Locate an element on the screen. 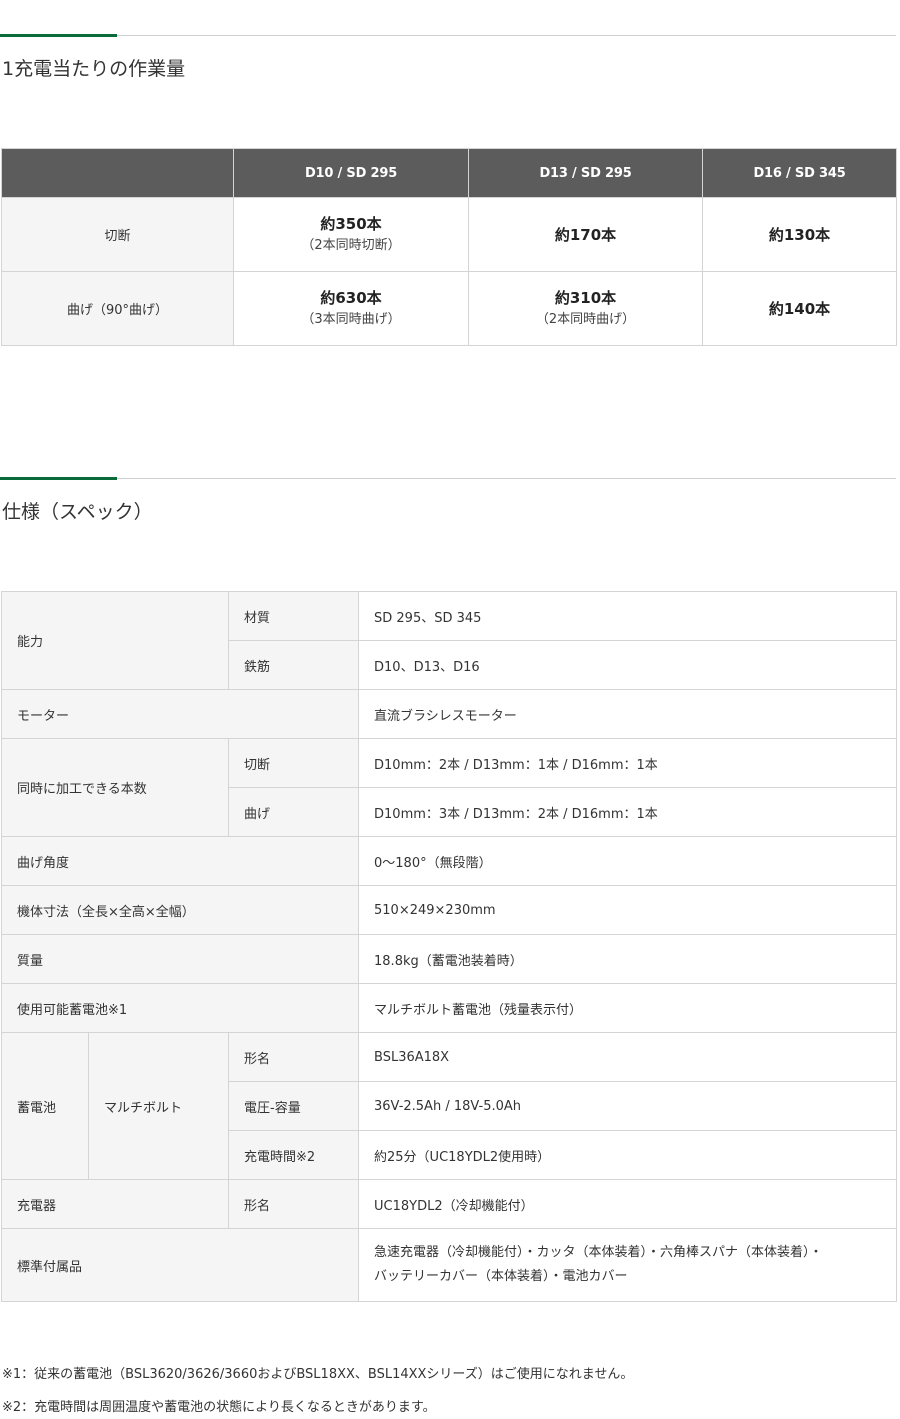  table-row: 曲げ角度 0～180°（無段階） is located at coordinates (449, 861).